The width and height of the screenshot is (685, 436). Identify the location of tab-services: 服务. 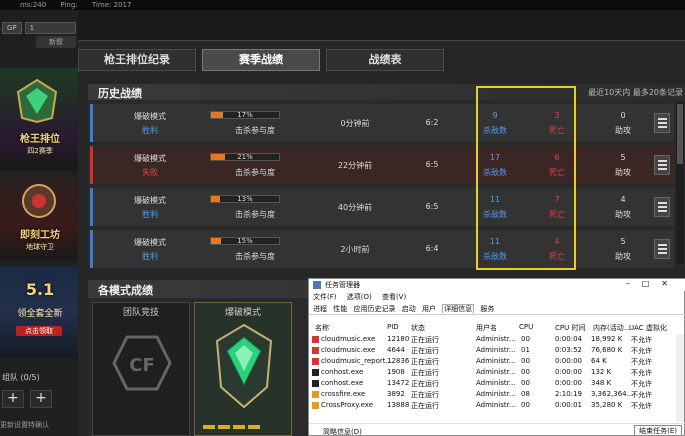
(487, 309).